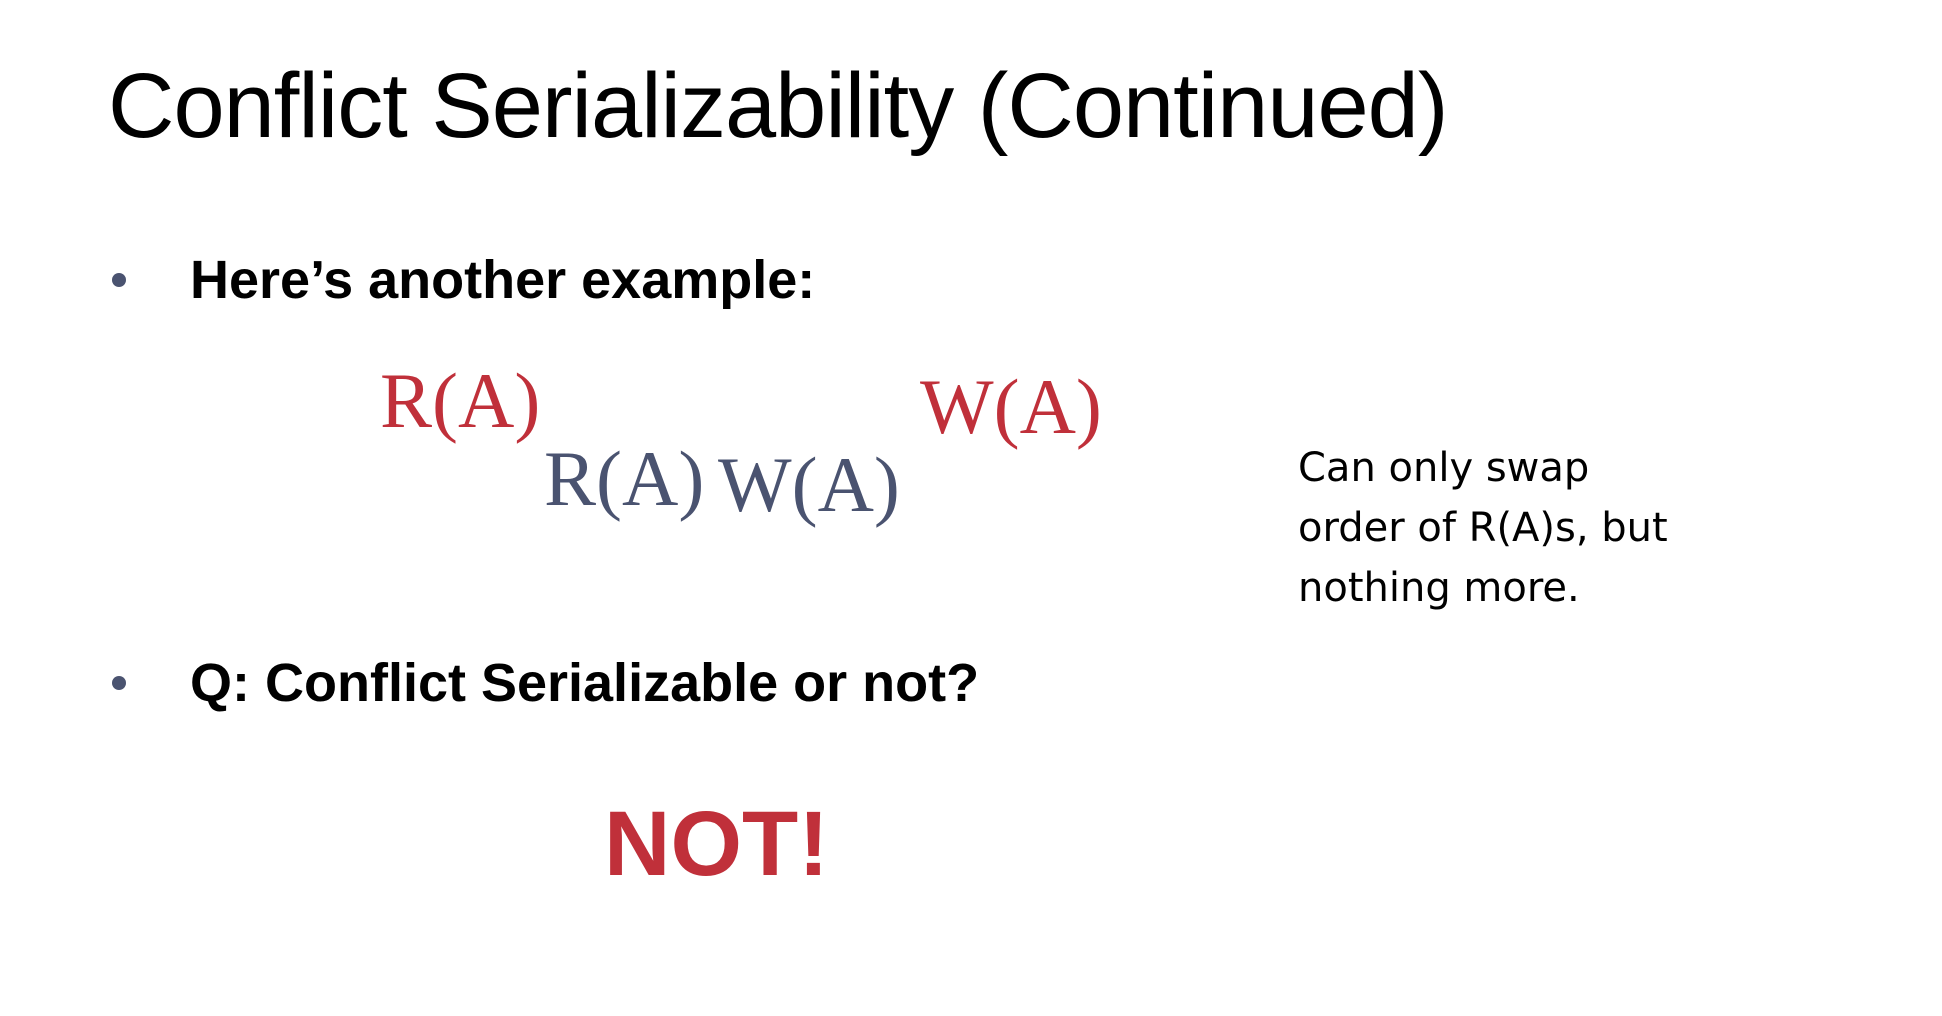  Describe the element at coordinates (1439, 588) in the screenshot. I see `side-note-line: nothing more.` at that location.